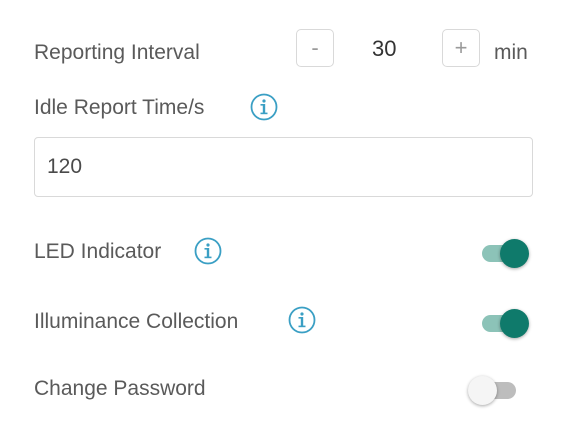 This screenshot has width=567, height=441. I want to click on idle-report-time-label: Idle Report Time/s, so click(119, 107).